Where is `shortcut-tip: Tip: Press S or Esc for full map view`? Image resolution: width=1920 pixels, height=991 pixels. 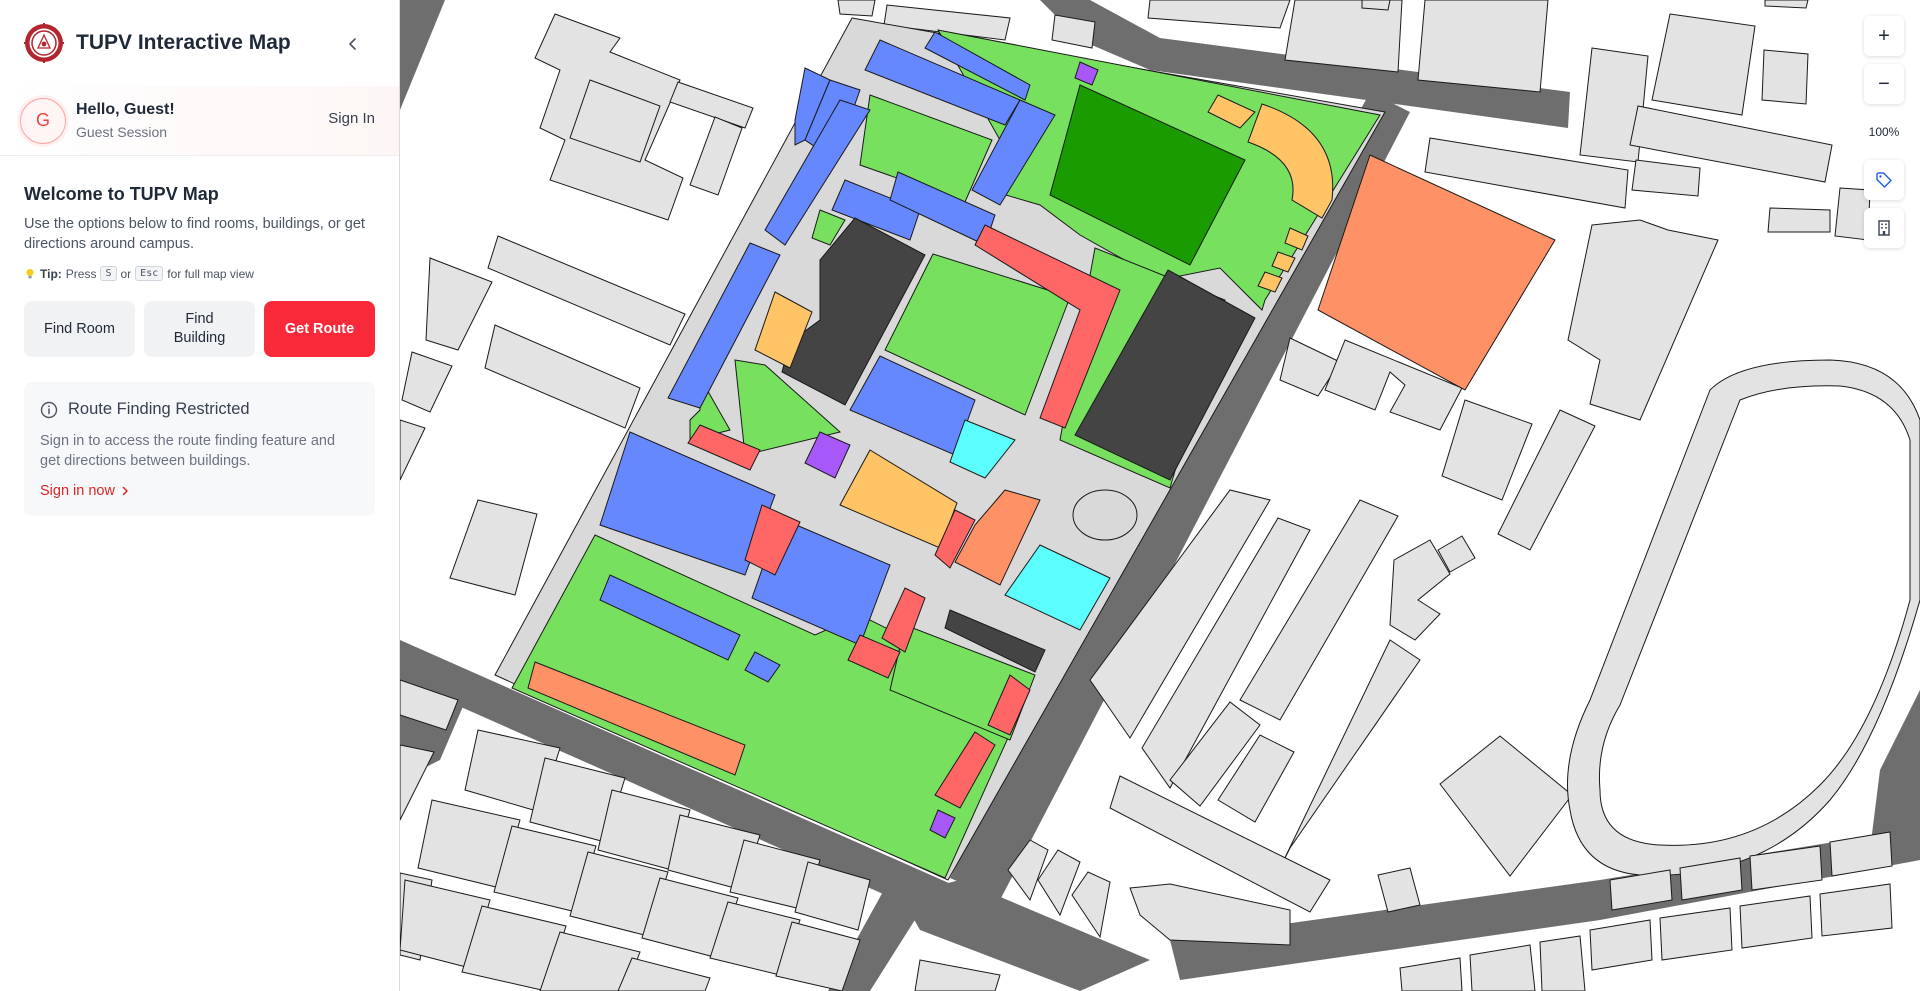
shortcut-tip: Tip: Press S or Esc for full map view is located at coordinates (199, 273).